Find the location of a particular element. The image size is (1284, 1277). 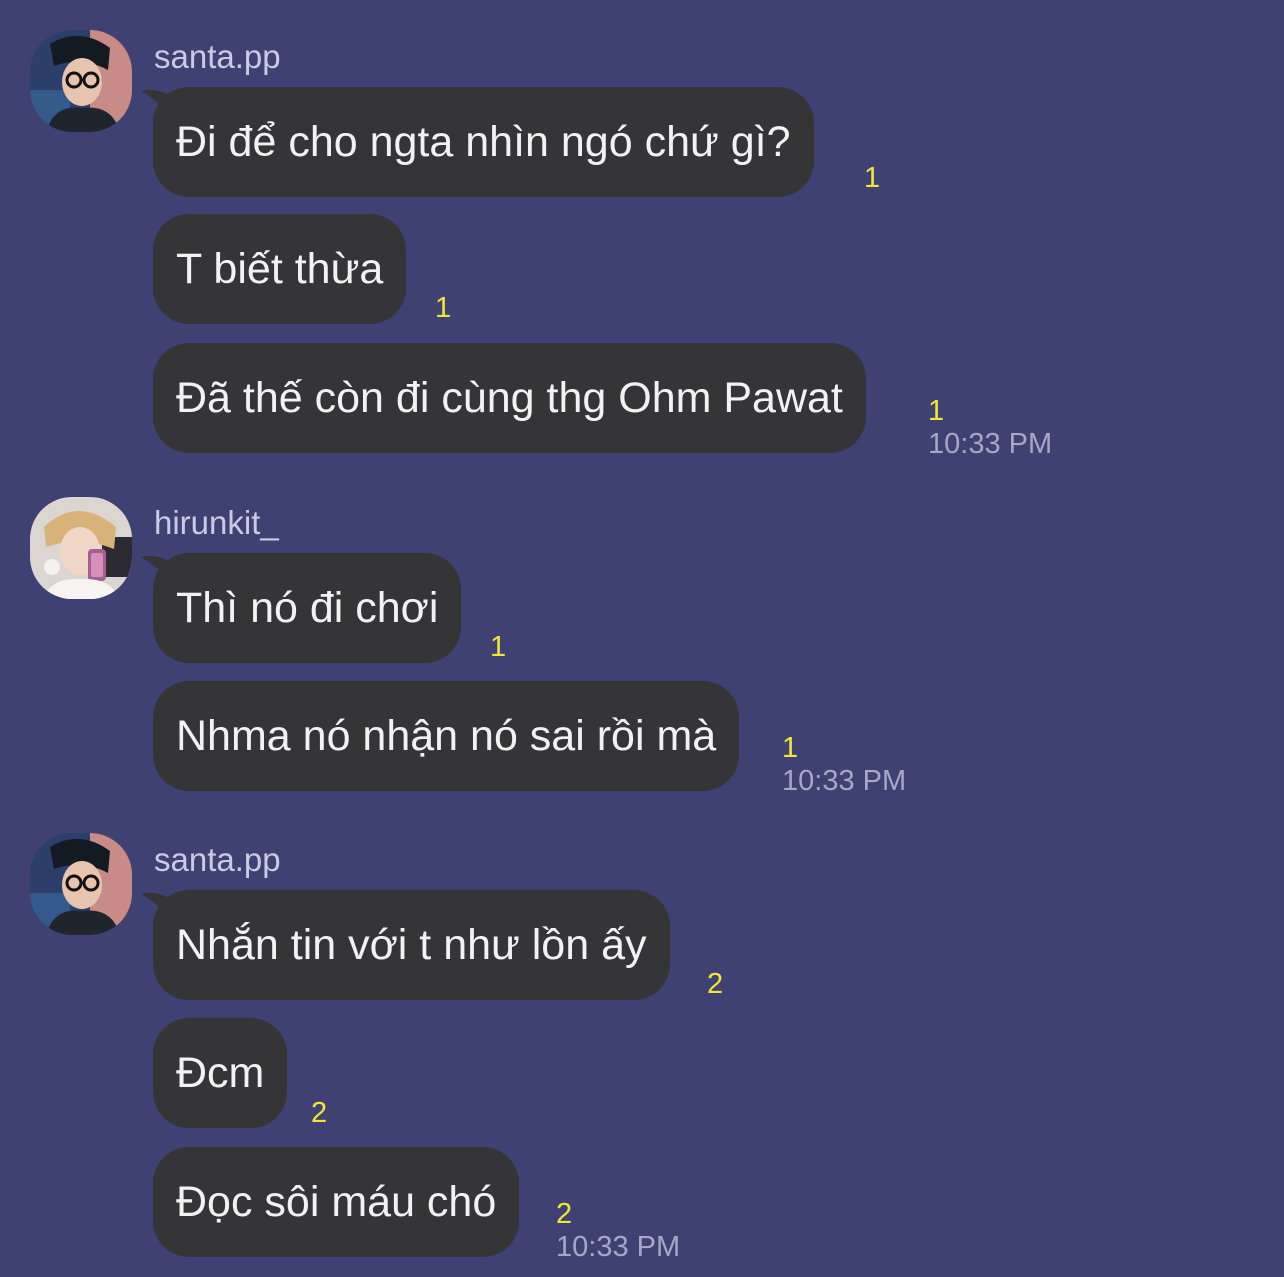

message-text: Nhắn tin với t như lồn ấy is located at coordinates (411, 945).